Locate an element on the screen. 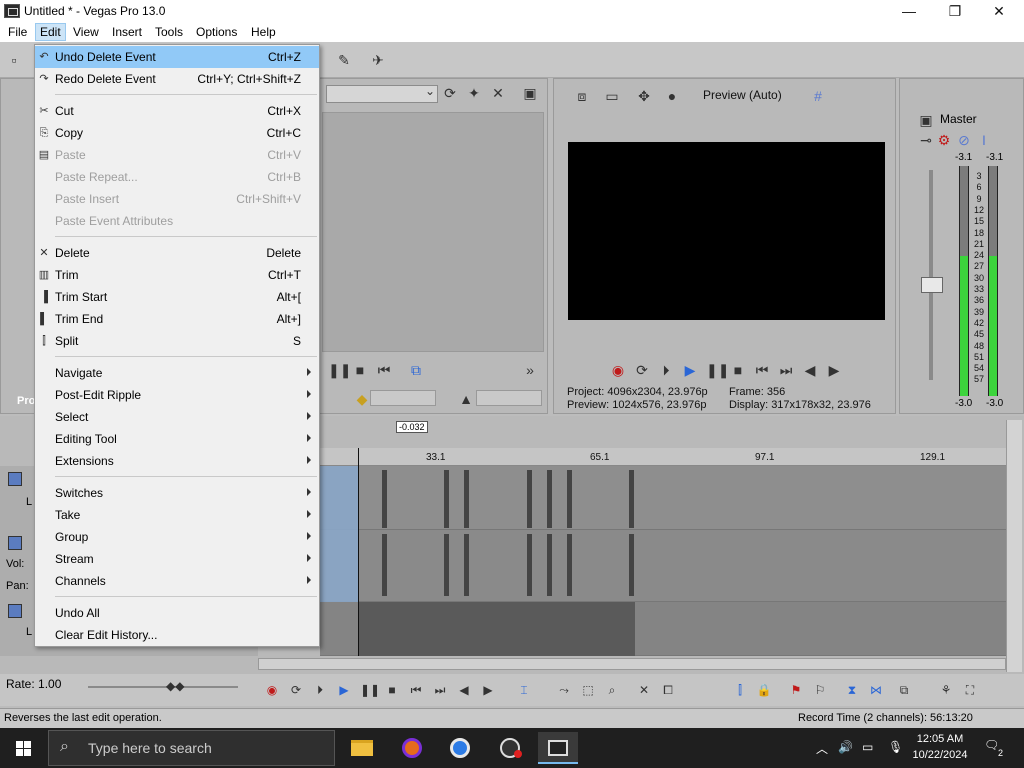 The height and width of the screenshot is (768, 1024). loop-icon: ⧉ is located at coordinates (416, 370).